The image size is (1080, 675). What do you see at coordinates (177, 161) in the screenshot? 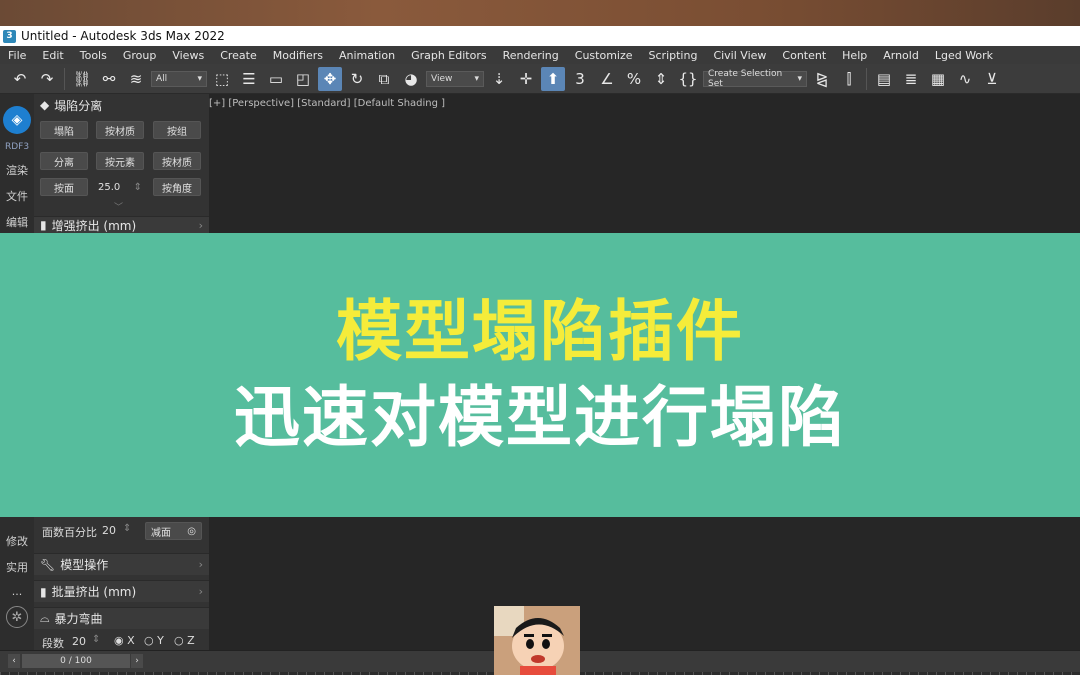
I see `detach-by-material-button: 按材质` at bounding box center [177, 161].